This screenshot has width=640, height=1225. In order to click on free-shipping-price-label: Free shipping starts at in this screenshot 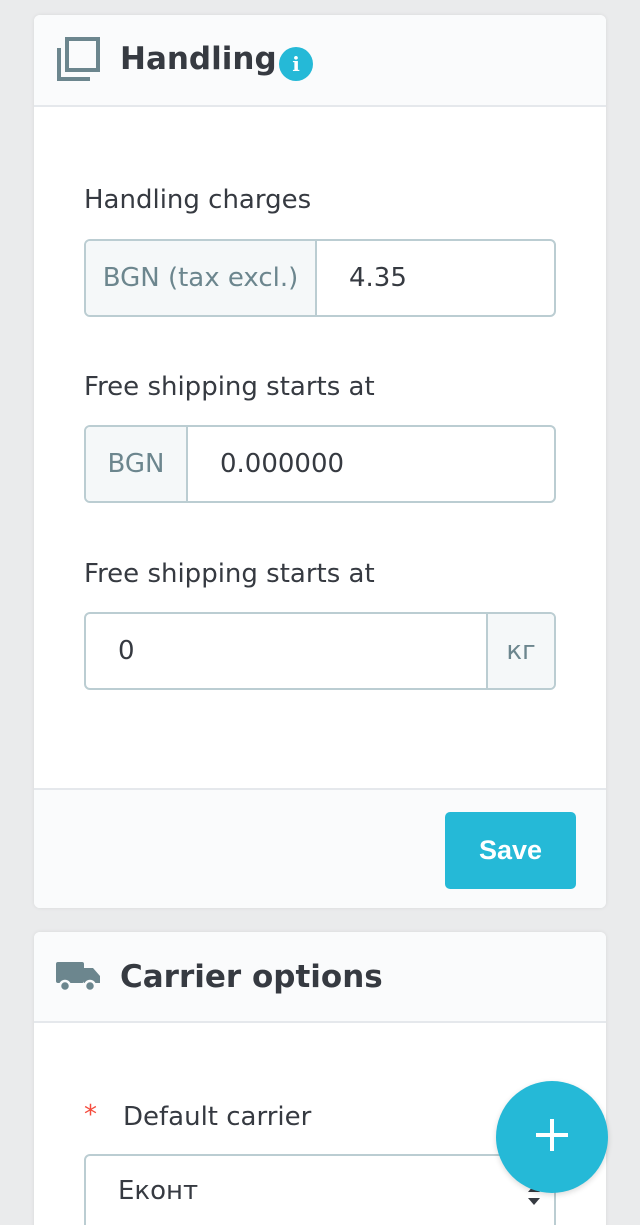, I will do `click(229, 387)`.